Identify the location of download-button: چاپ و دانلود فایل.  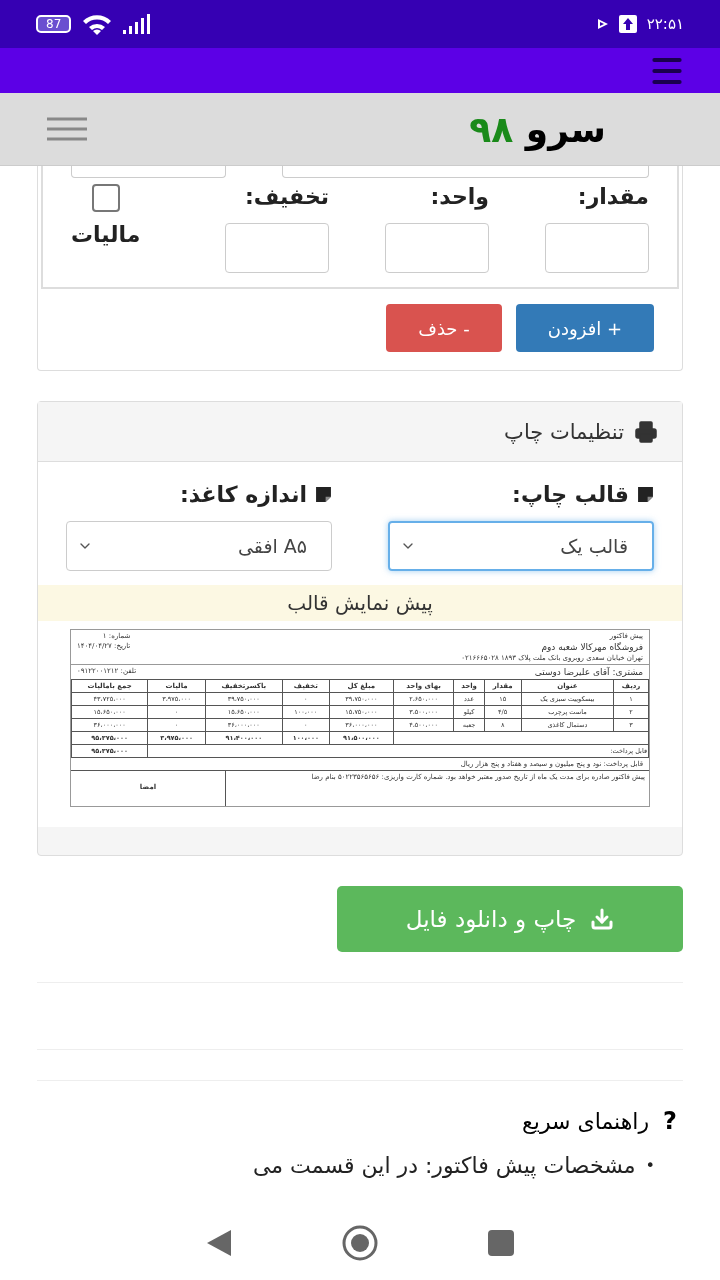
(510, 919).